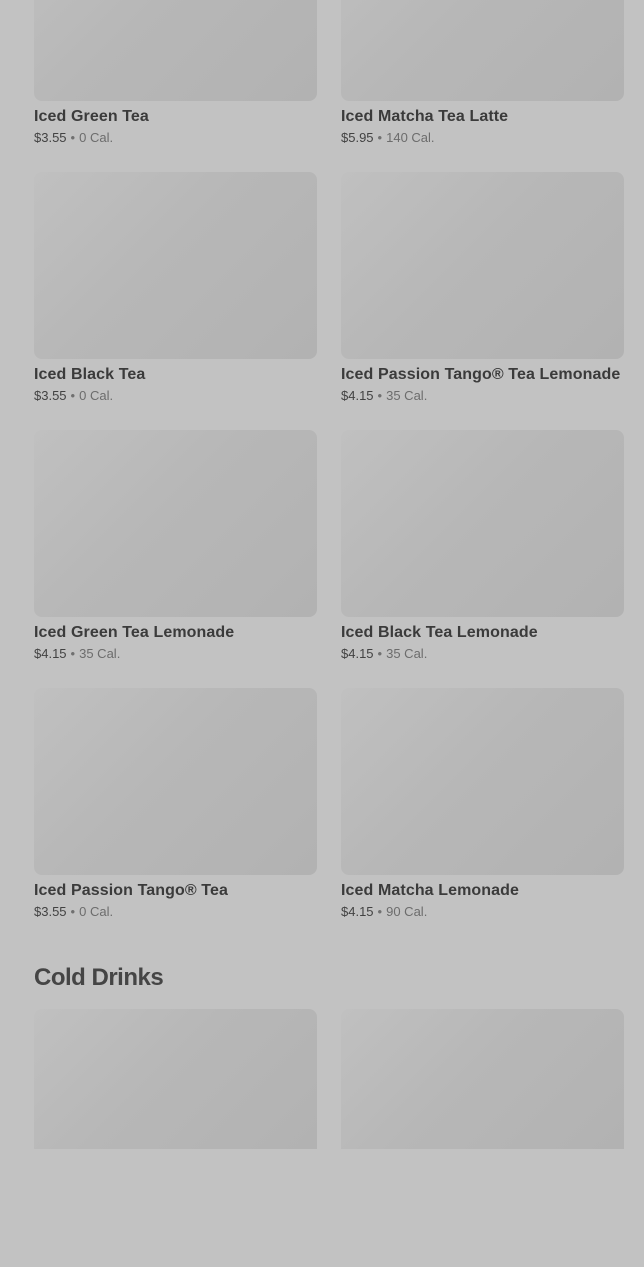  I want to click on product-card-iced-matcha-tea-latte: Iced Matcha Tea Latte $5.95 • 140 Cal., so click(482, 86).